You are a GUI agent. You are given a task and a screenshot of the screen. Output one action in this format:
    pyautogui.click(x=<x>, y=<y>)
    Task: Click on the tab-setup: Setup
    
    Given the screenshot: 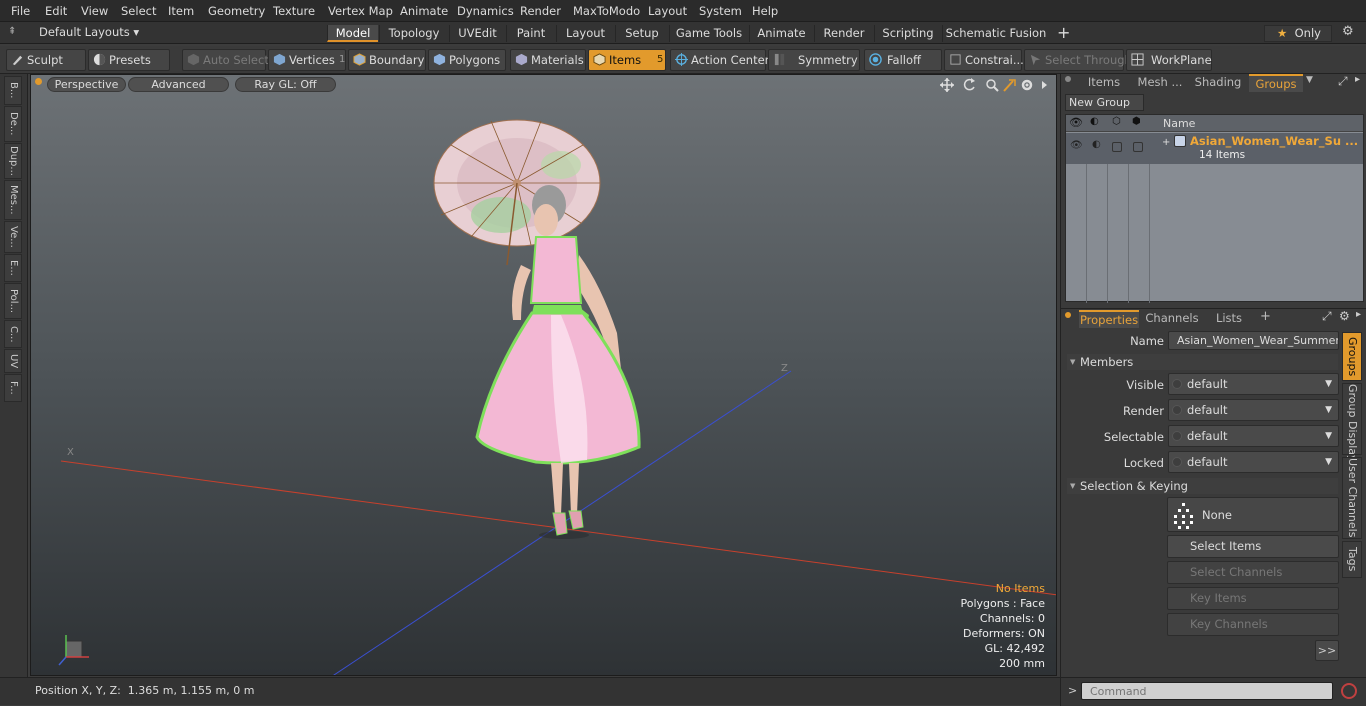 What is the action you would take?
    pyautogui.click(x=641, y=33)
    